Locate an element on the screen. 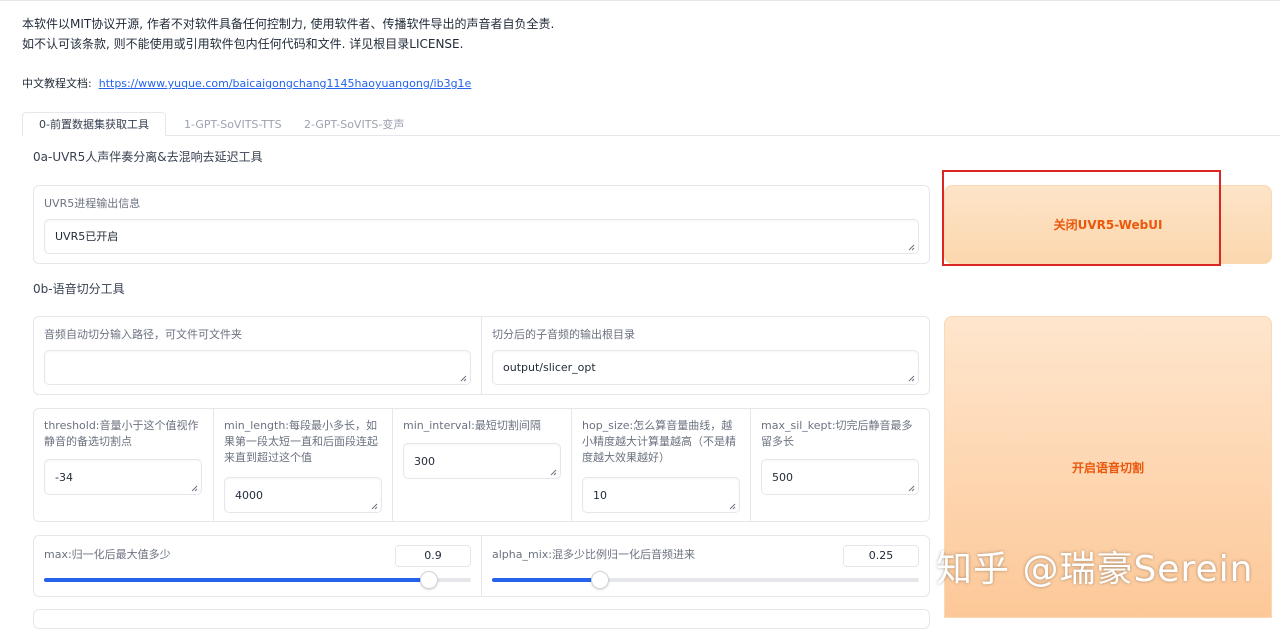 This screenshot has width=1280, height=629. max-sil-kept-label: max_sil_kept:切完后静音最多留多长 is located at coordinates (837, 433).